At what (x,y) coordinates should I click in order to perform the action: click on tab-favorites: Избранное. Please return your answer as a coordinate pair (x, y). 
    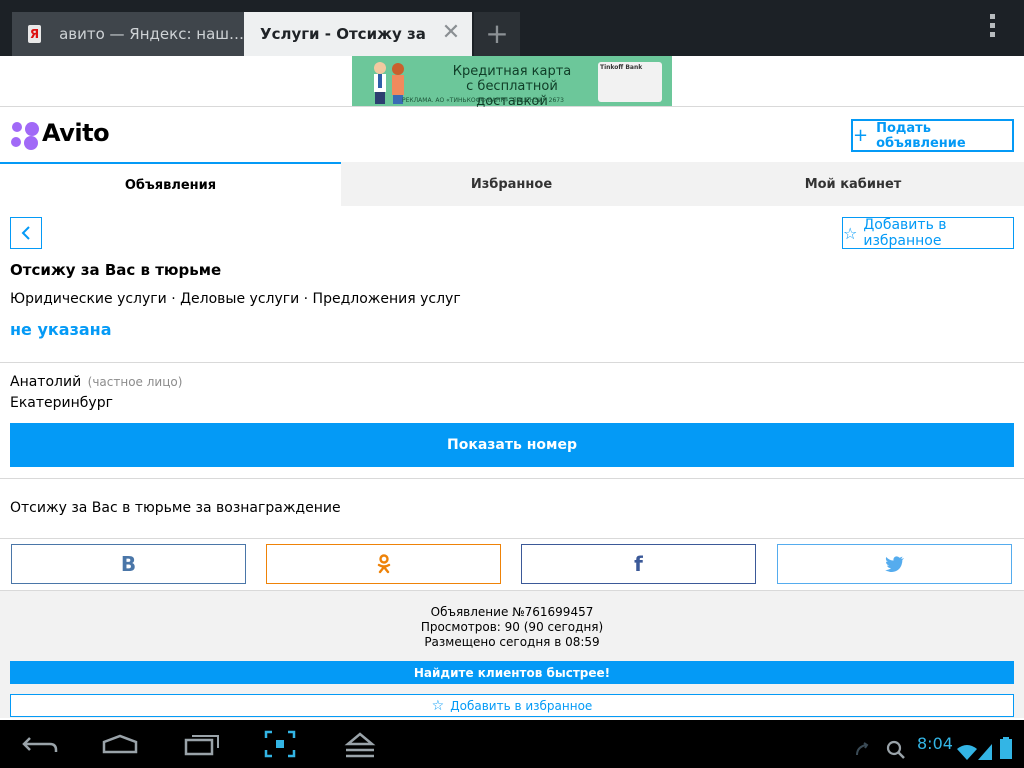
    Looking at the image, I should click on (511, 184).